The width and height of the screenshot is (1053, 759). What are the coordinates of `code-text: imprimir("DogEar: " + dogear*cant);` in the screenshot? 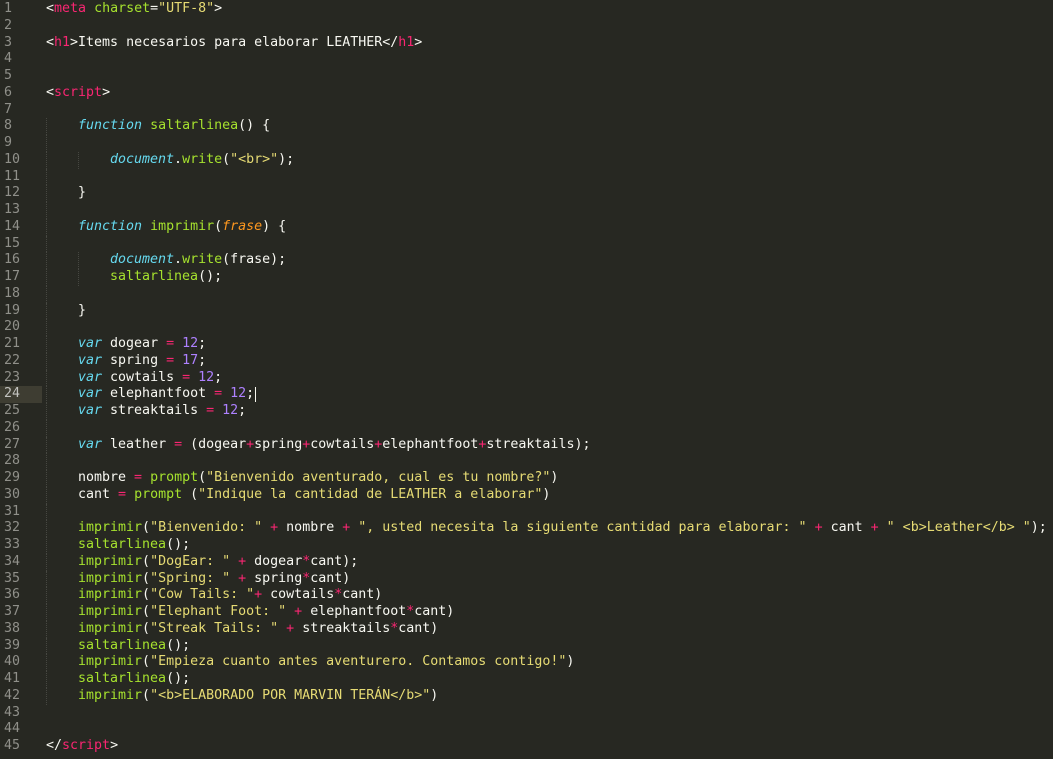 It's located at (218, 562).